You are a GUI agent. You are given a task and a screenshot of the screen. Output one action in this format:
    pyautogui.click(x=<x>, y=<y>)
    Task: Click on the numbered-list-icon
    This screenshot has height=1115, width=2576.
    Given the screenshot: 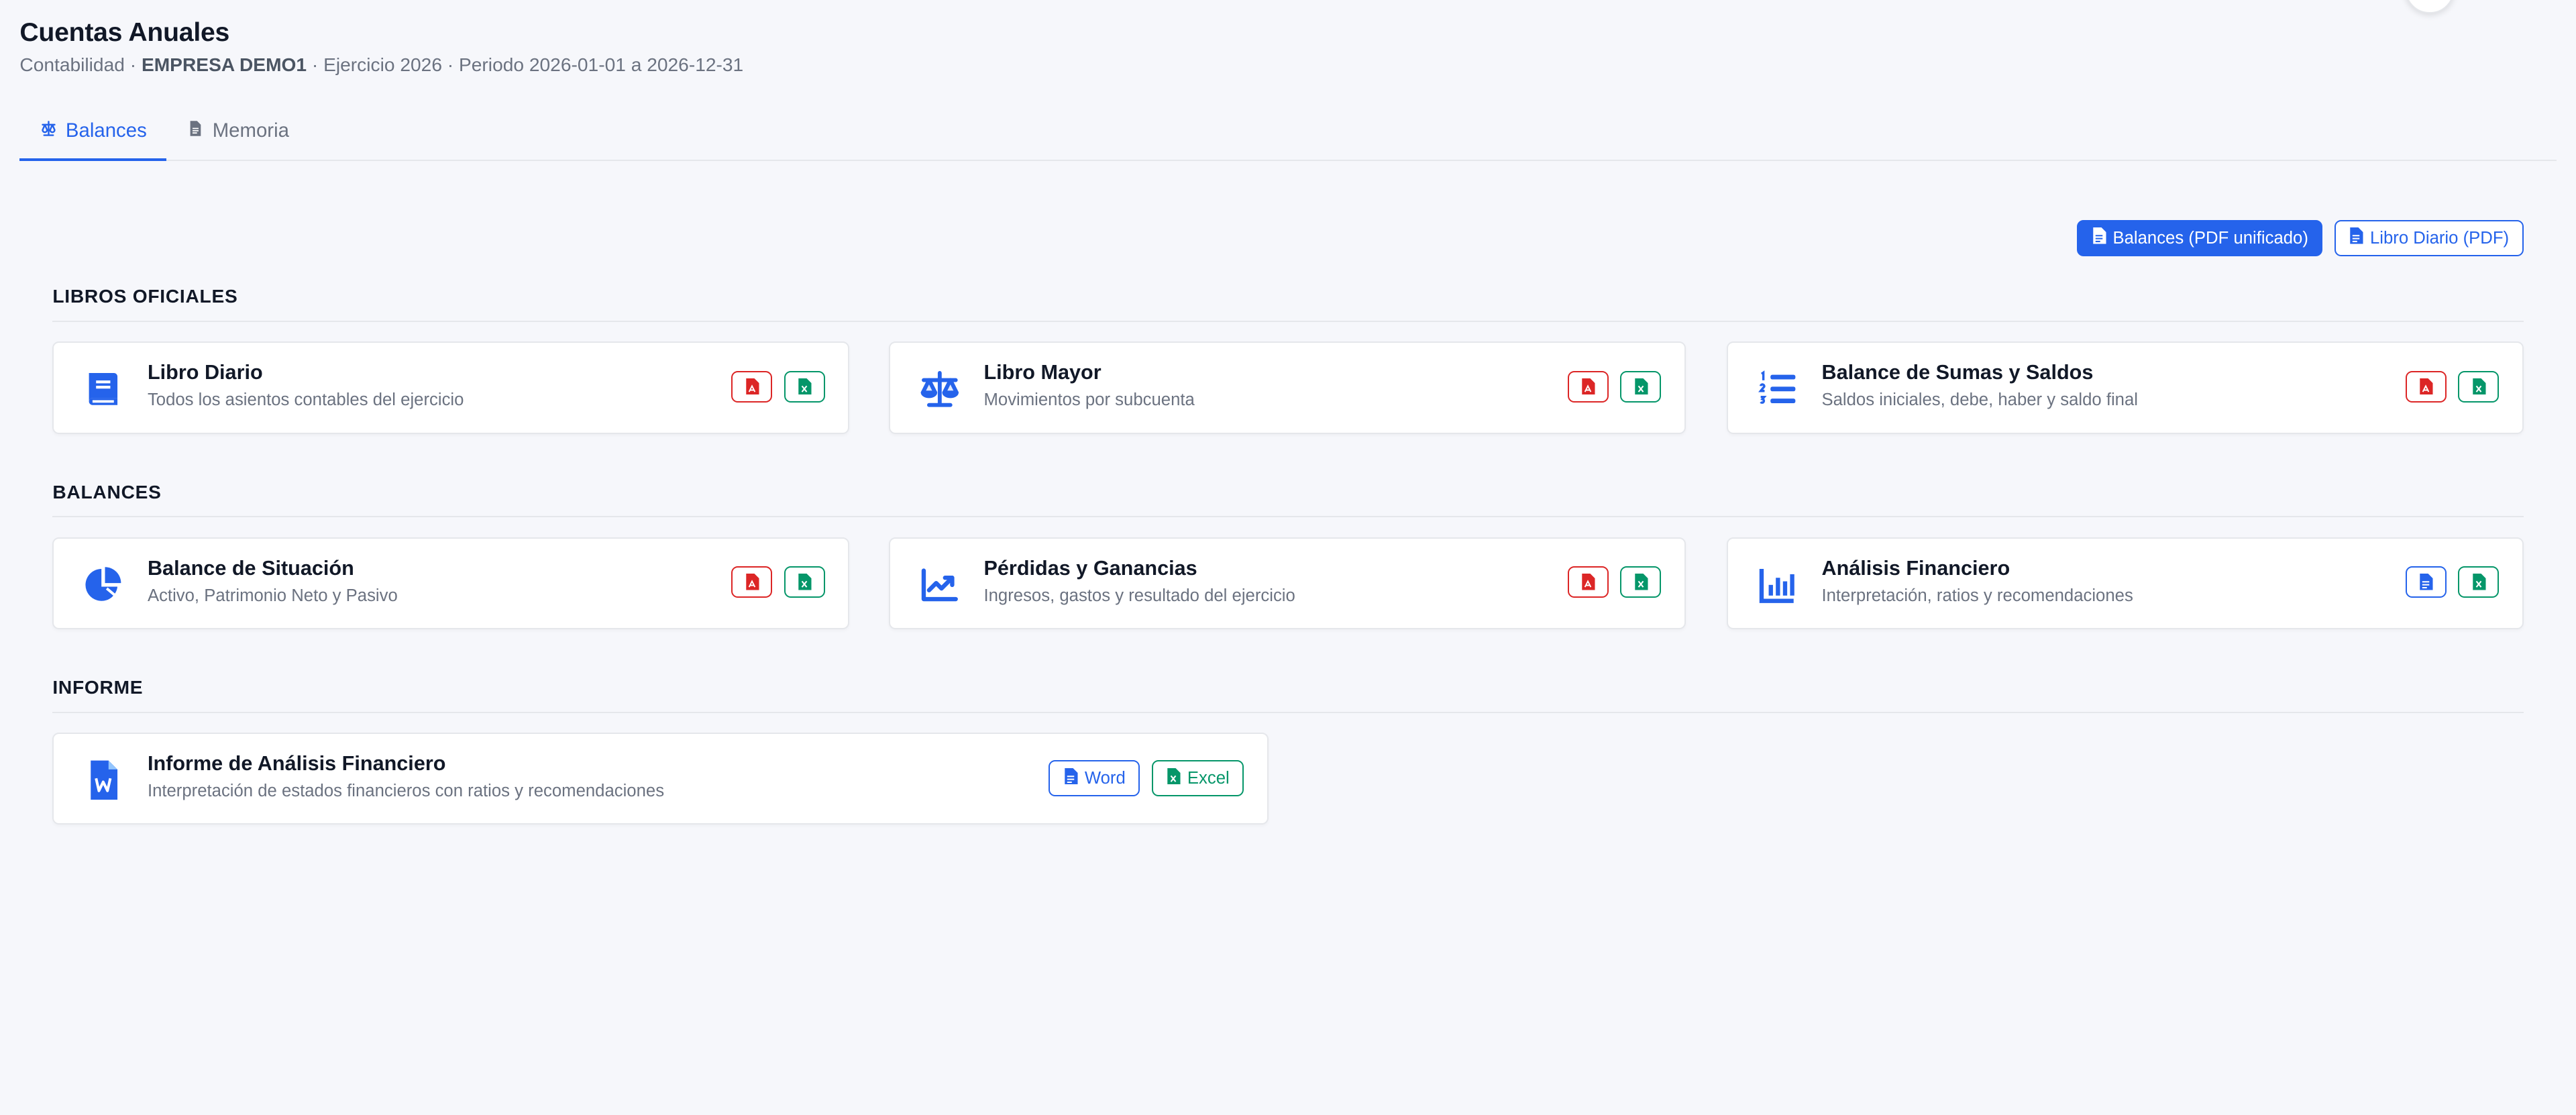 What is the action you would take?
    pyautogui.click(x=1777, y=389)
    